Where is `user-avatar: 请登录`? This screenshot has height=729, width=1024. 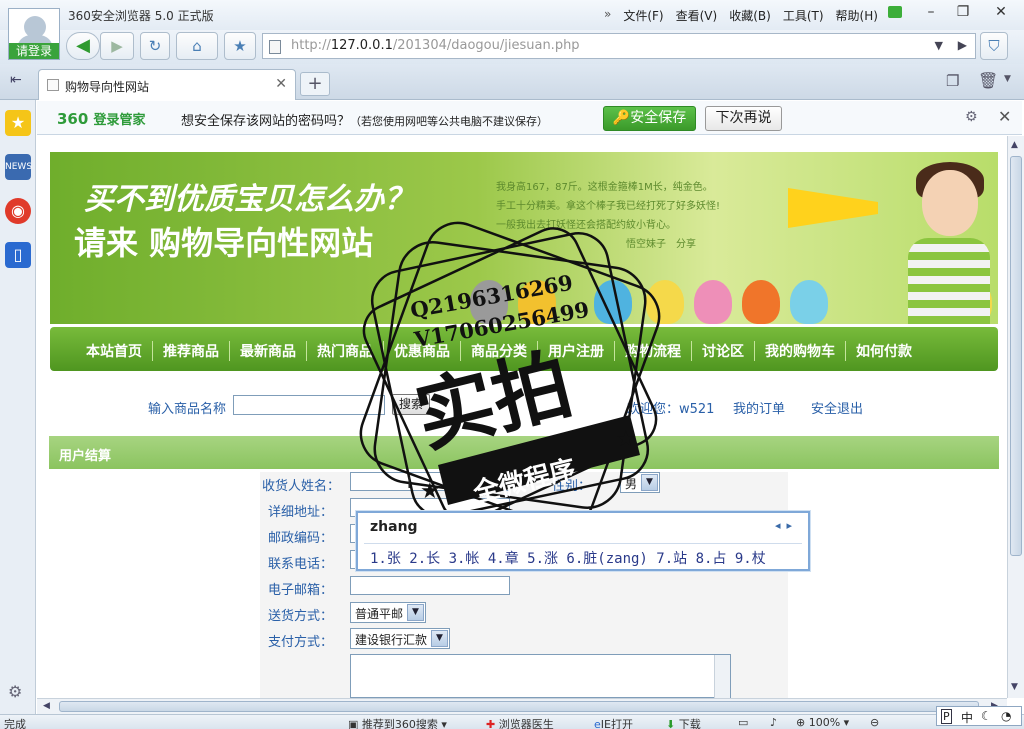
user-avatar: 请登录 is located at coordinates (34, 34).